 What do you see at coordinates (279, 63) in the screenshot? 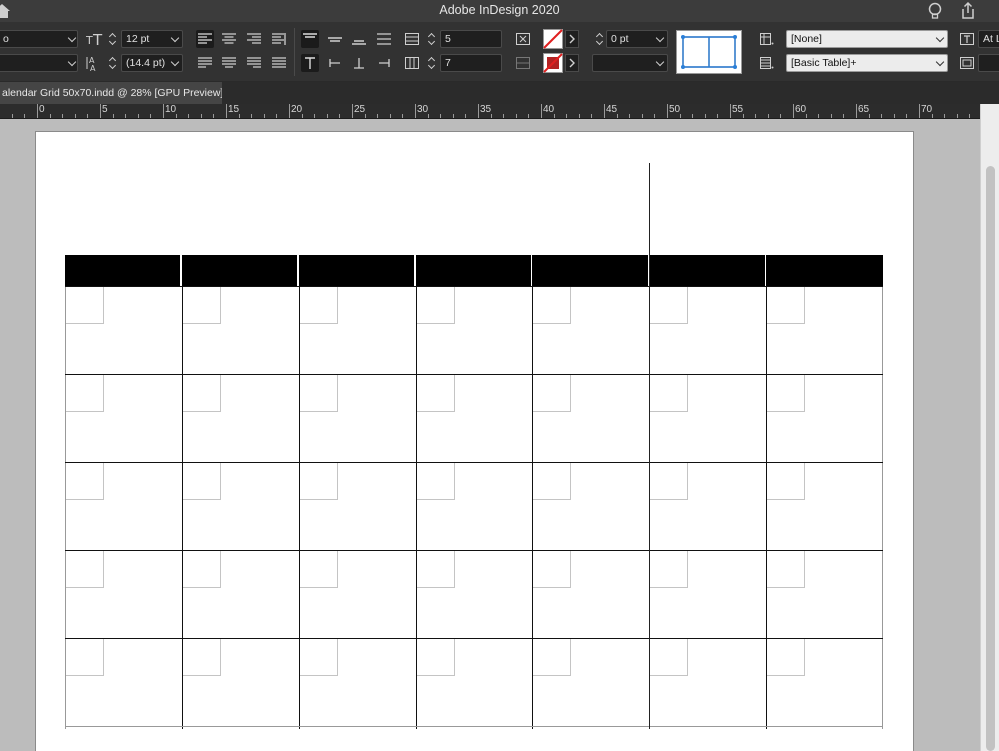
I see `justify-all-icon` at bounding box center [279, 63].